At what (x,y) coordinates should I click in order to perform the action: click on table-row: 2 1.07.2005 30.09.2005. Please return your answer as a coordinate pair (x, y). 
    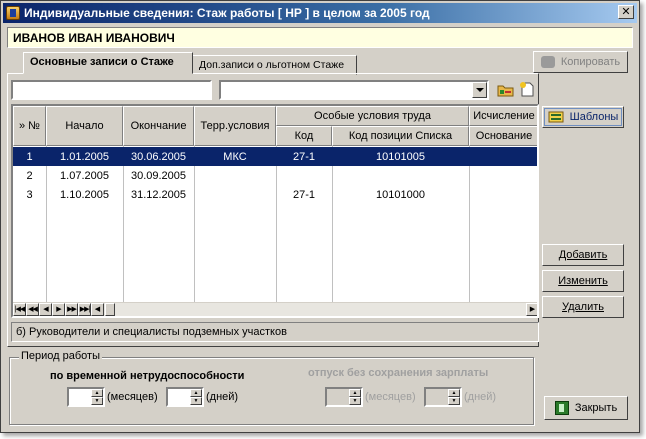
    Looking at the image, I should click on (275, 175).